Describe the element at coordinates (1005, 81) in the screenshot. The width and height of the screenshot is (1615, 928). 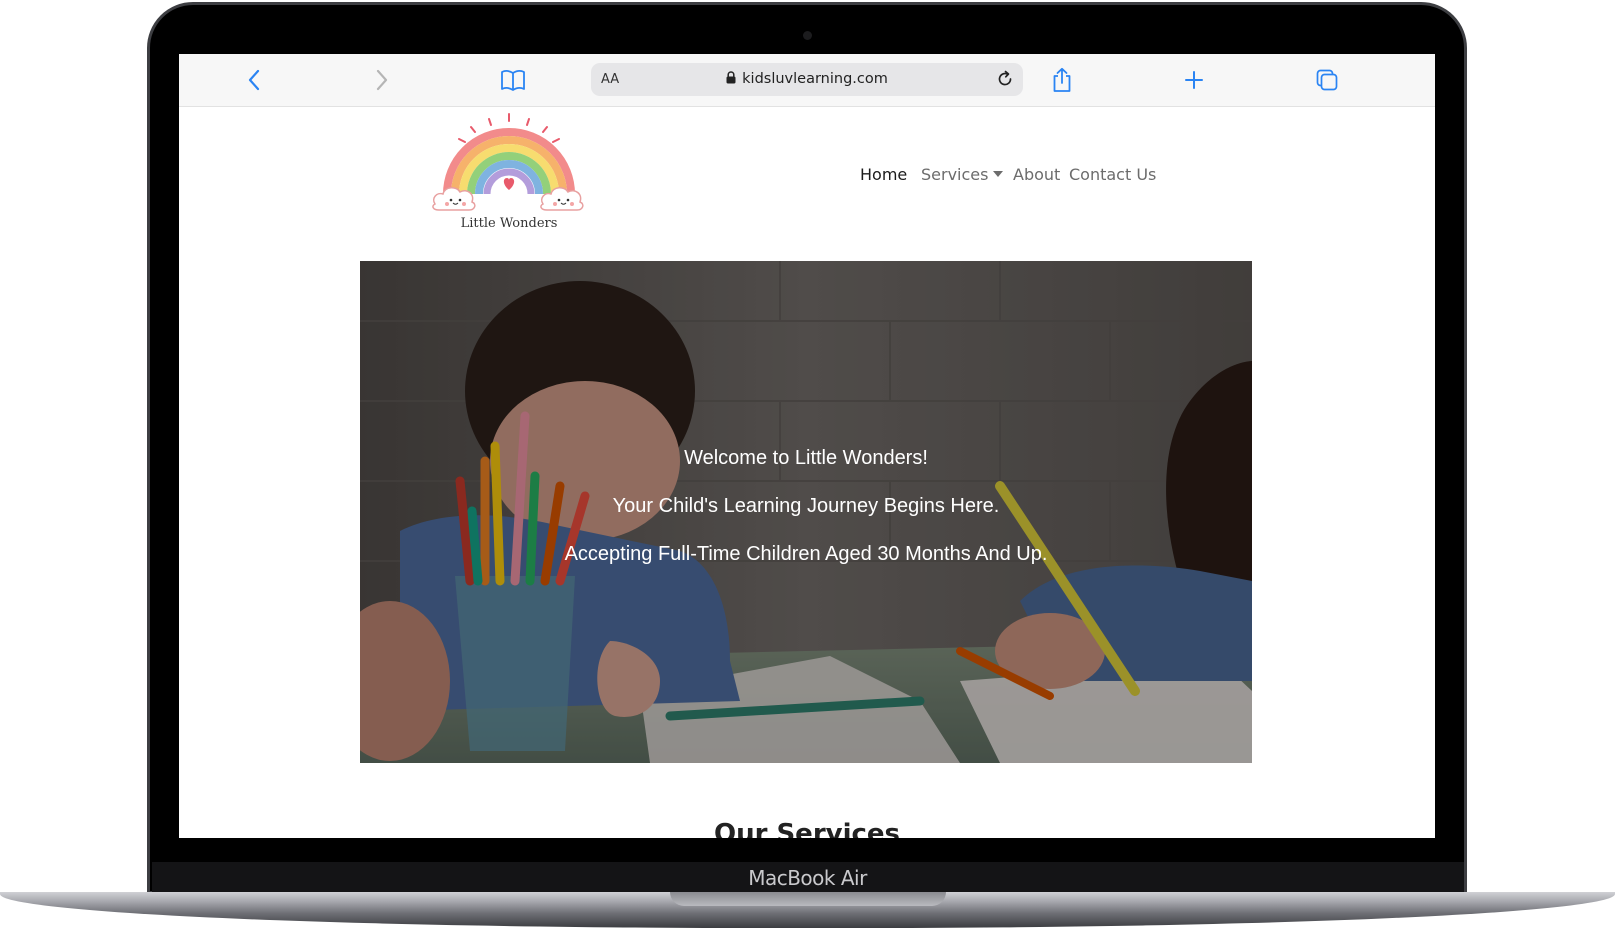
I see `reload-icon` at that location.